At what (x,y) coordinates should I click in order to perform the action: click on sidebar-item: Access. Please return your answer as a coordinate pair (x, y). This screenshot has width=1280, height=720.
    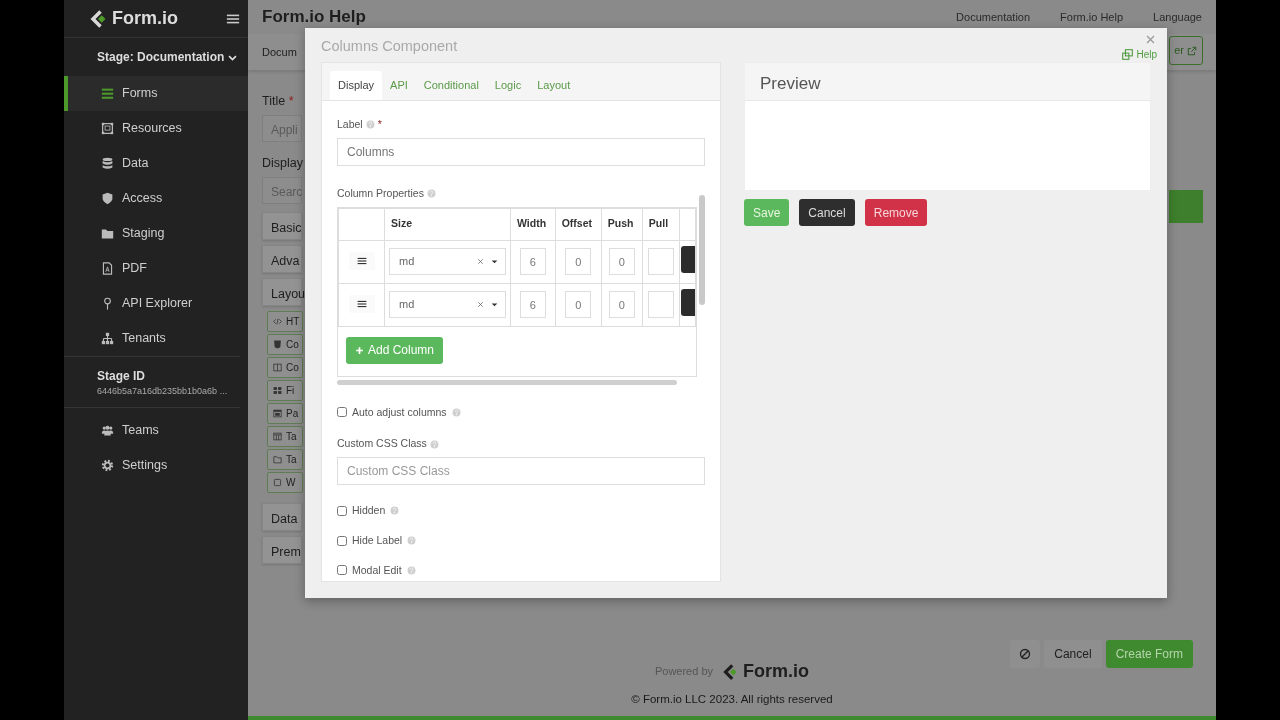
    Looking at the image, I should click on (156, 198).